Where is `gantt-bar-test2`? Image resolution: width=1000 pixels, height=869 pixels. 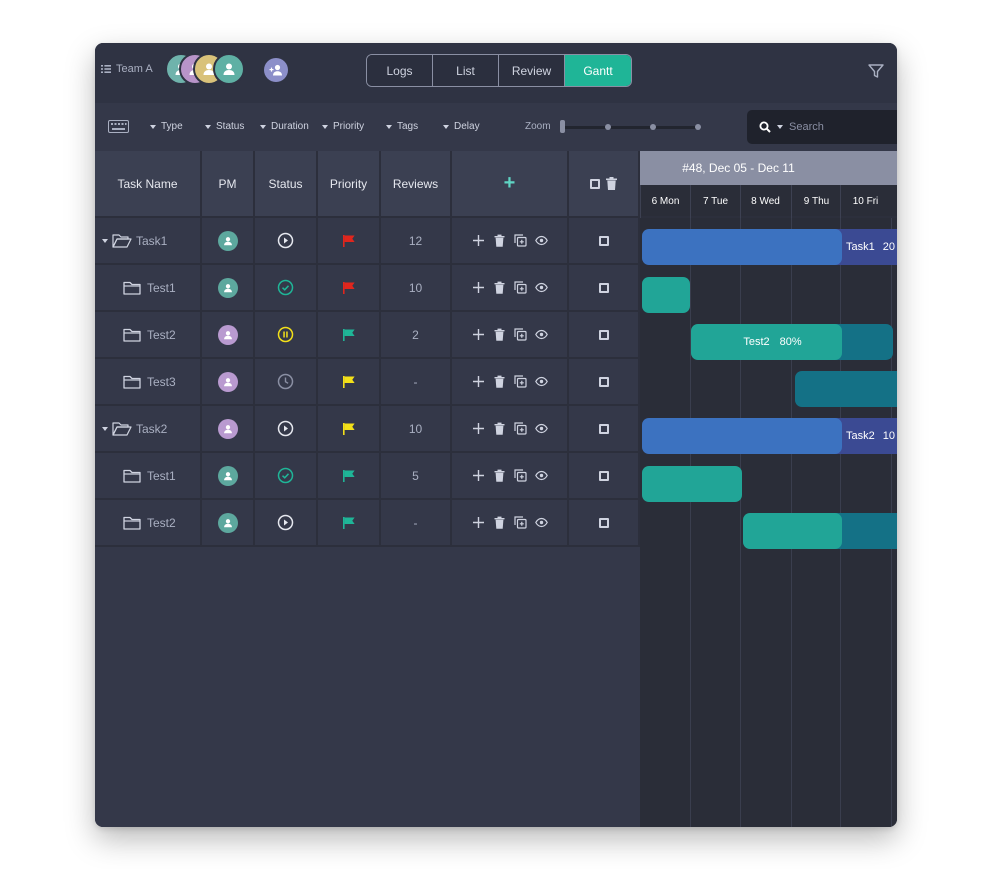
gantt-bar-test2 is located at coordinates (792, 531).